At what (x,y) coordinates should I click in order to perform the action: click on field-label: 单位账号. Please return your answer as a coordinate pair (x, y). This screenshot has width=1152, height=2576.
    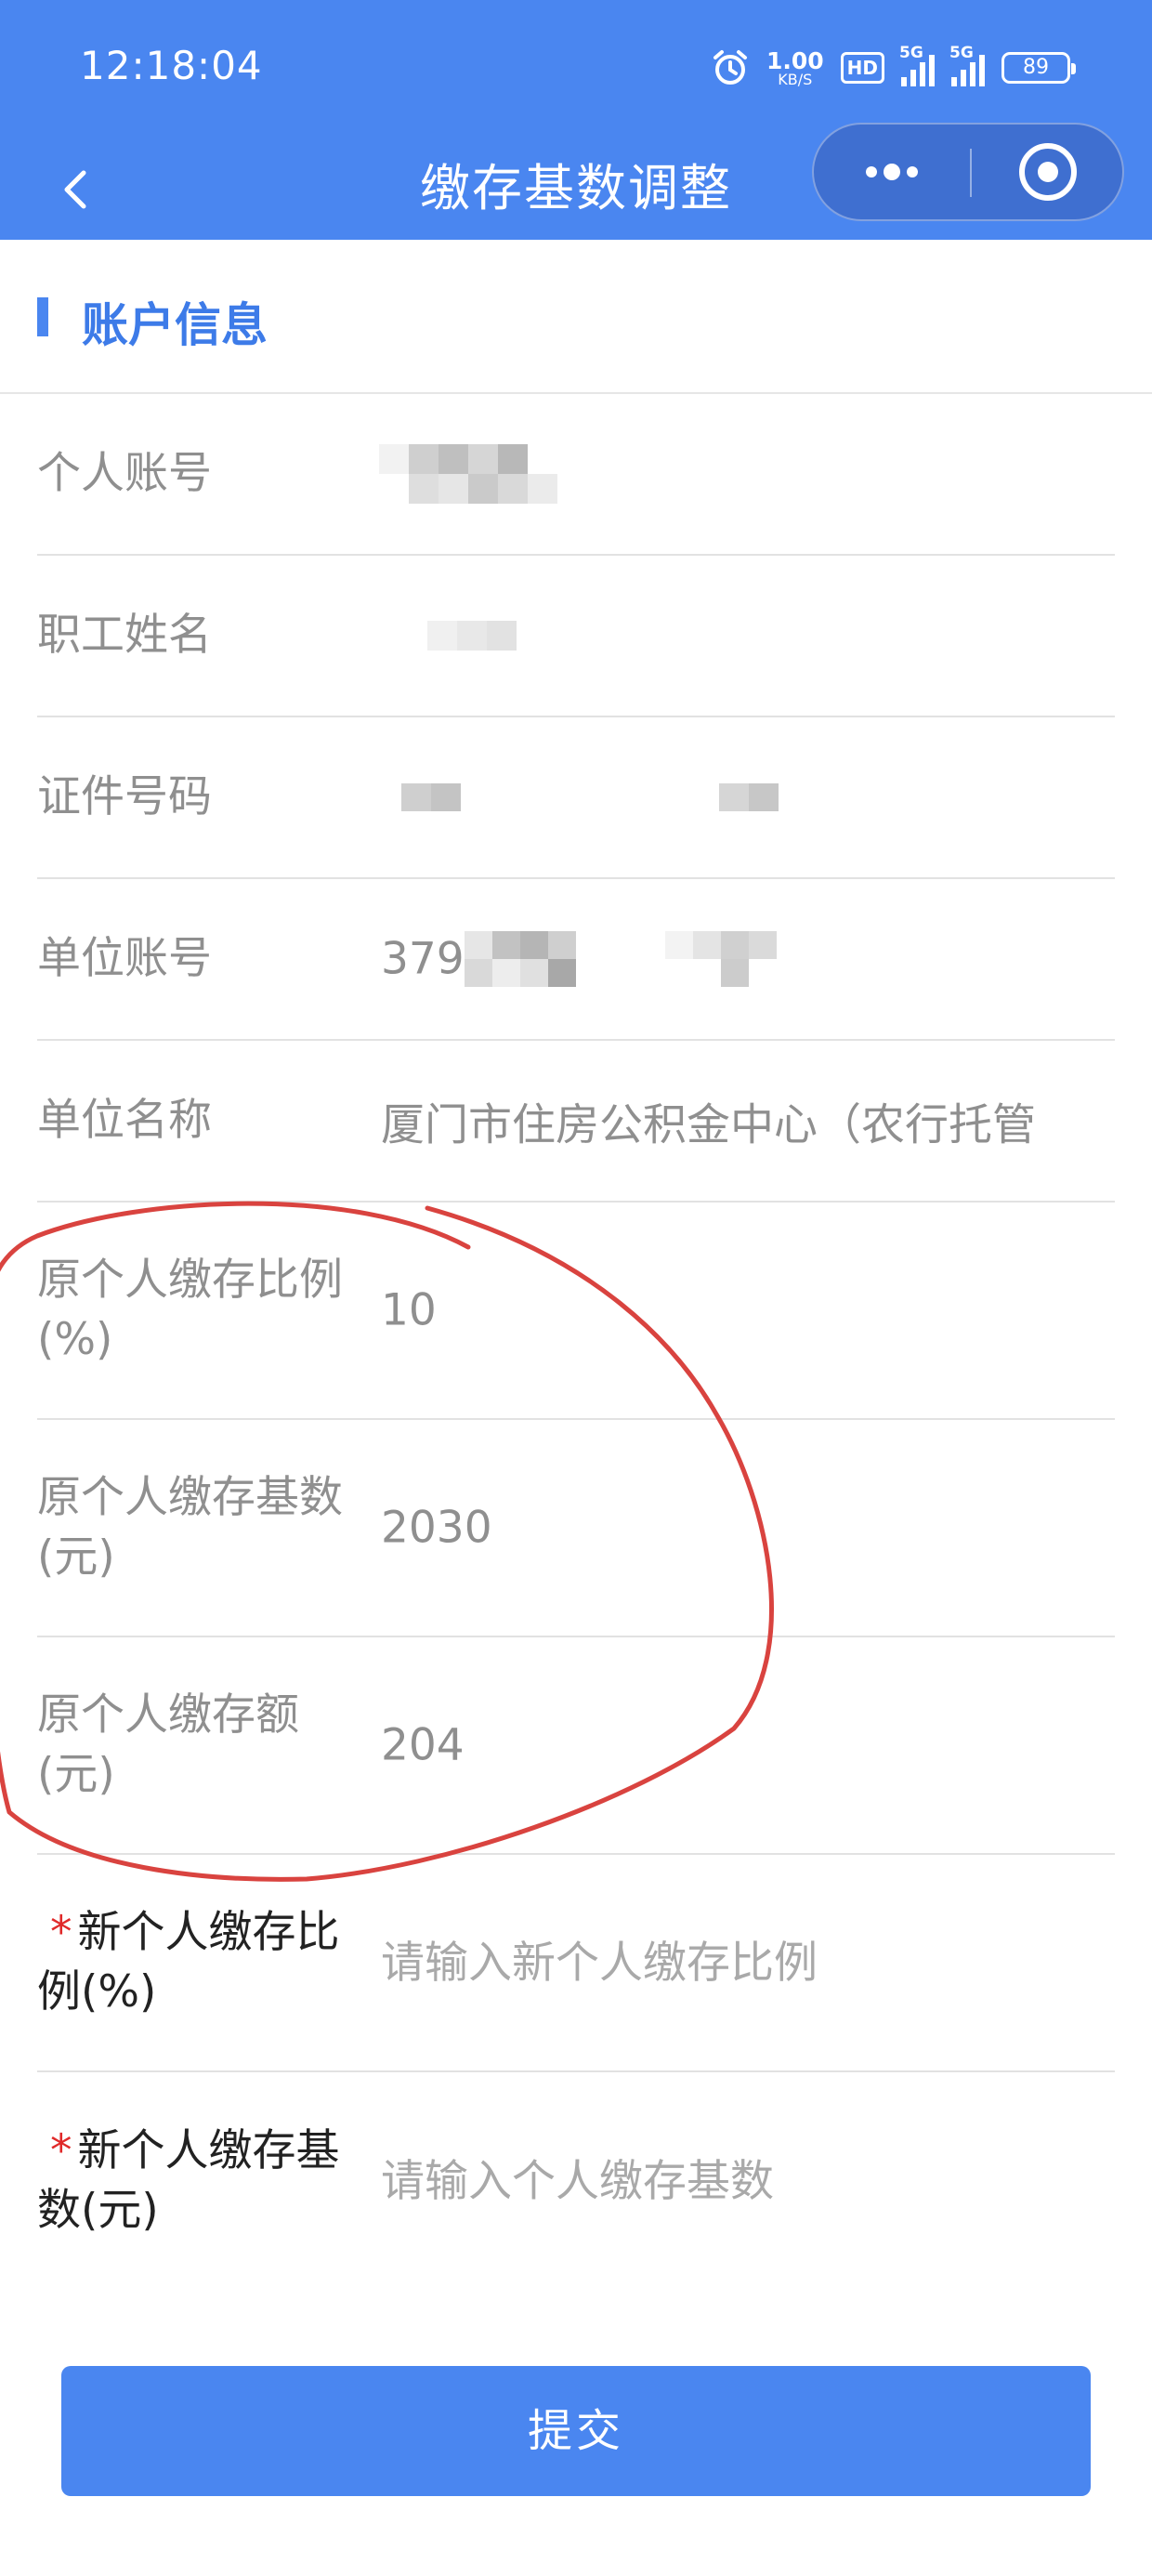
    Looking at the image, I should click on (124, 958).